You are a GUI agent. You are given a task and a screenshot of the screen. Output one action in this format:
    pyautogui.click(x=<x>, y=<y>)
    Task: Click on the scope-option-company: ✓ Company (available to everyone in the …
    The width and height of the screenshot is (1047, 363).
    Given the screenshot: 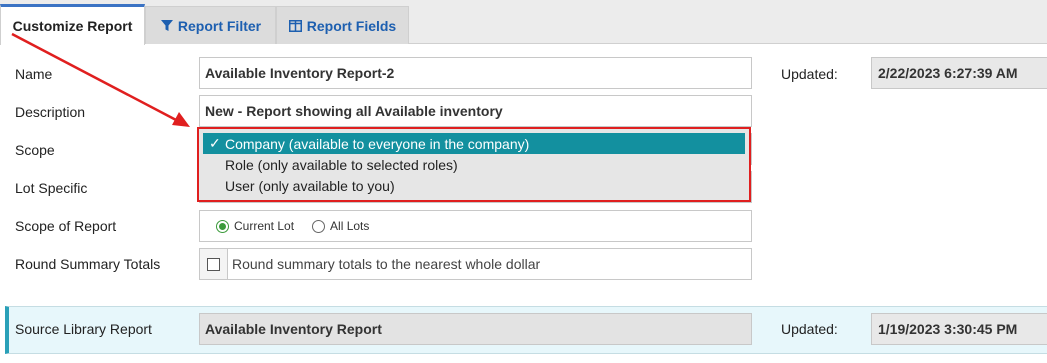 What is the action you would take?
    pyautogui.click(x=474, y=143)
    